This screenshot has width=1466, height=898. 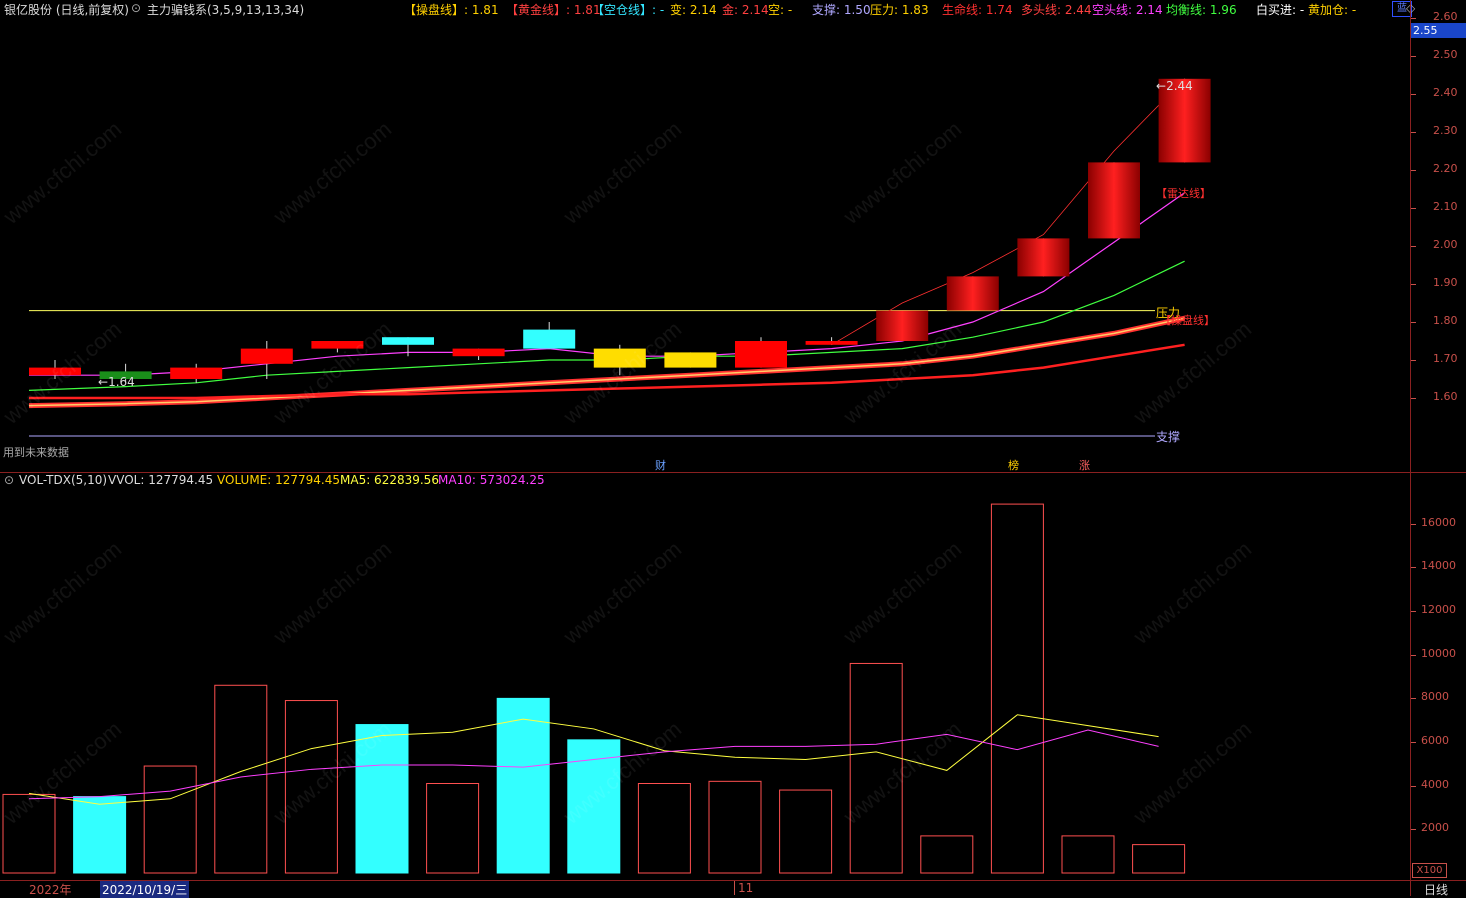 What do you see at coordinates (1187, 320) in the screenshot?
I see `operate-line-label: 【操盘线】` at bounding box center [1187, 320].